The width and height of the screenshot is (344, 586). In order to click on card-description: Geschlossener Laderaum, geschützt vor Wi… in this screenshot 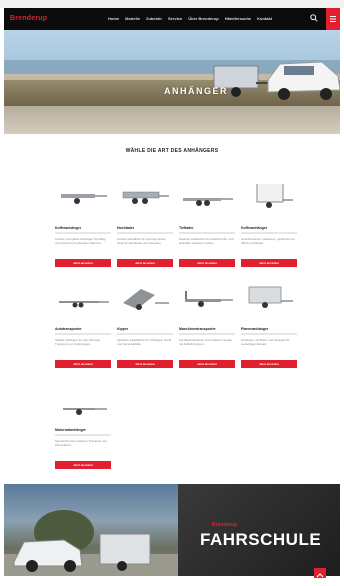, I will do `click(268, 240)`.